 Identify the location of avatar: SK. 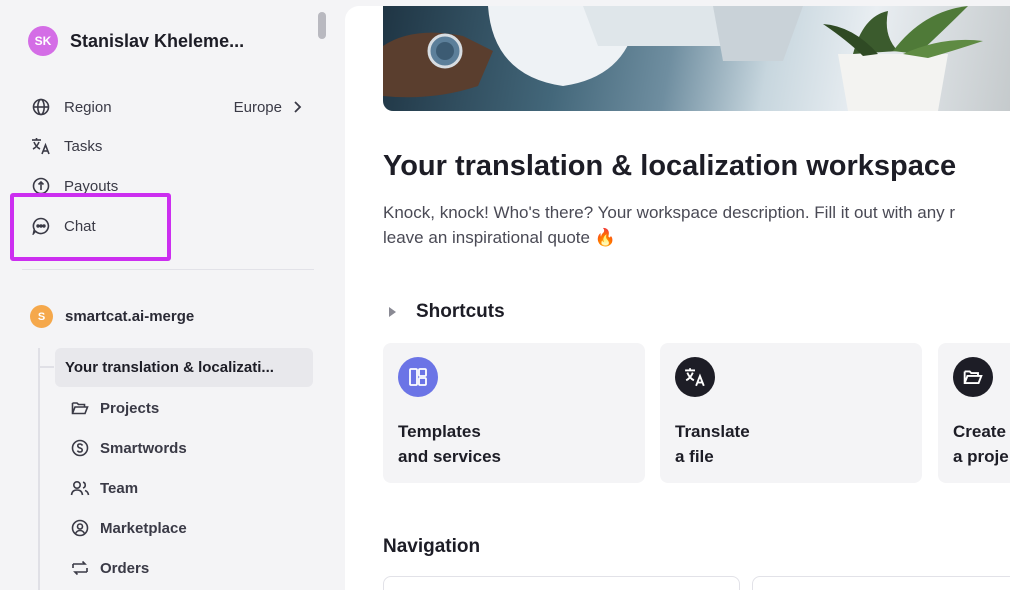
(43, 41).